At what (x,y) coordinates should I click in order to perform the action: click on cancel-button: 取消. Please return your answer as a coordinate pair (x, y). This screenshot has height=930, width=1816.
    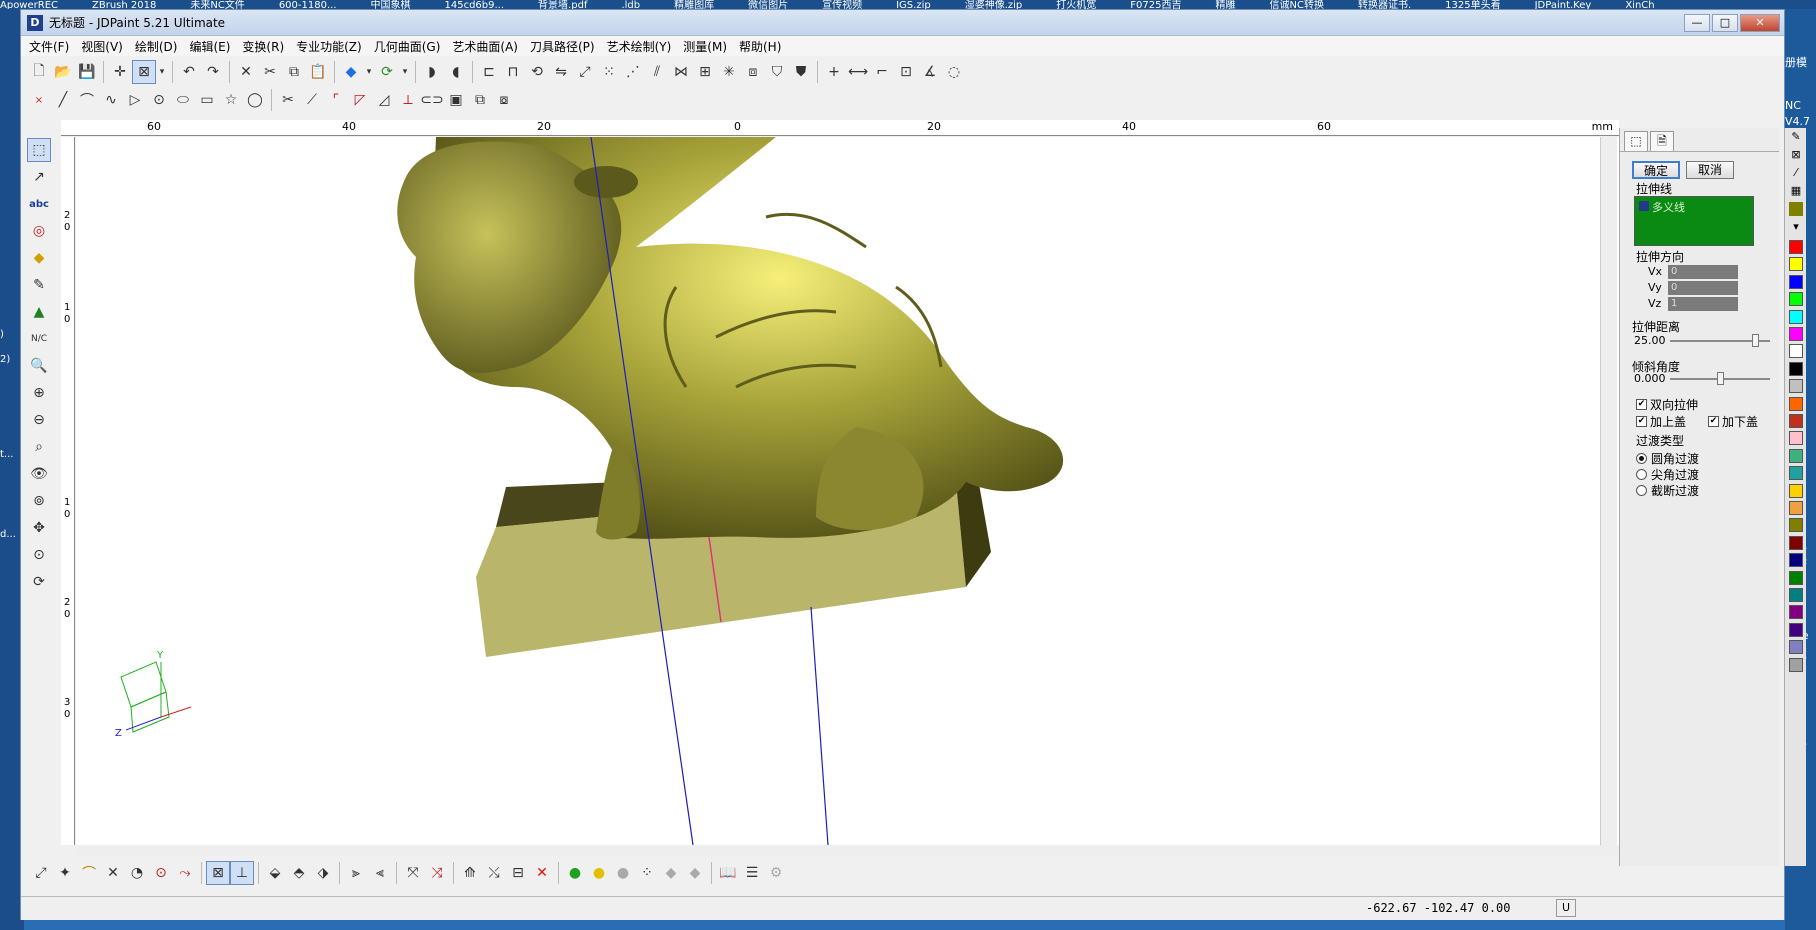
    Looking at the image, I should click on (1710, 170).